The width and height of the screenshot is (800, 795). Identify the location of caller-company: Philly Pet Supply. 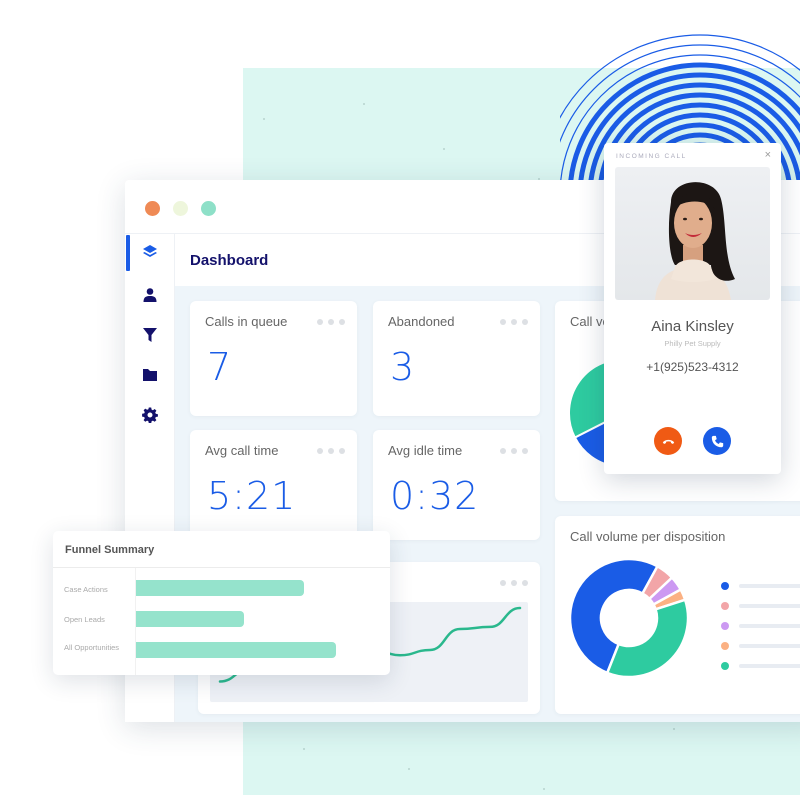
(692, 343).